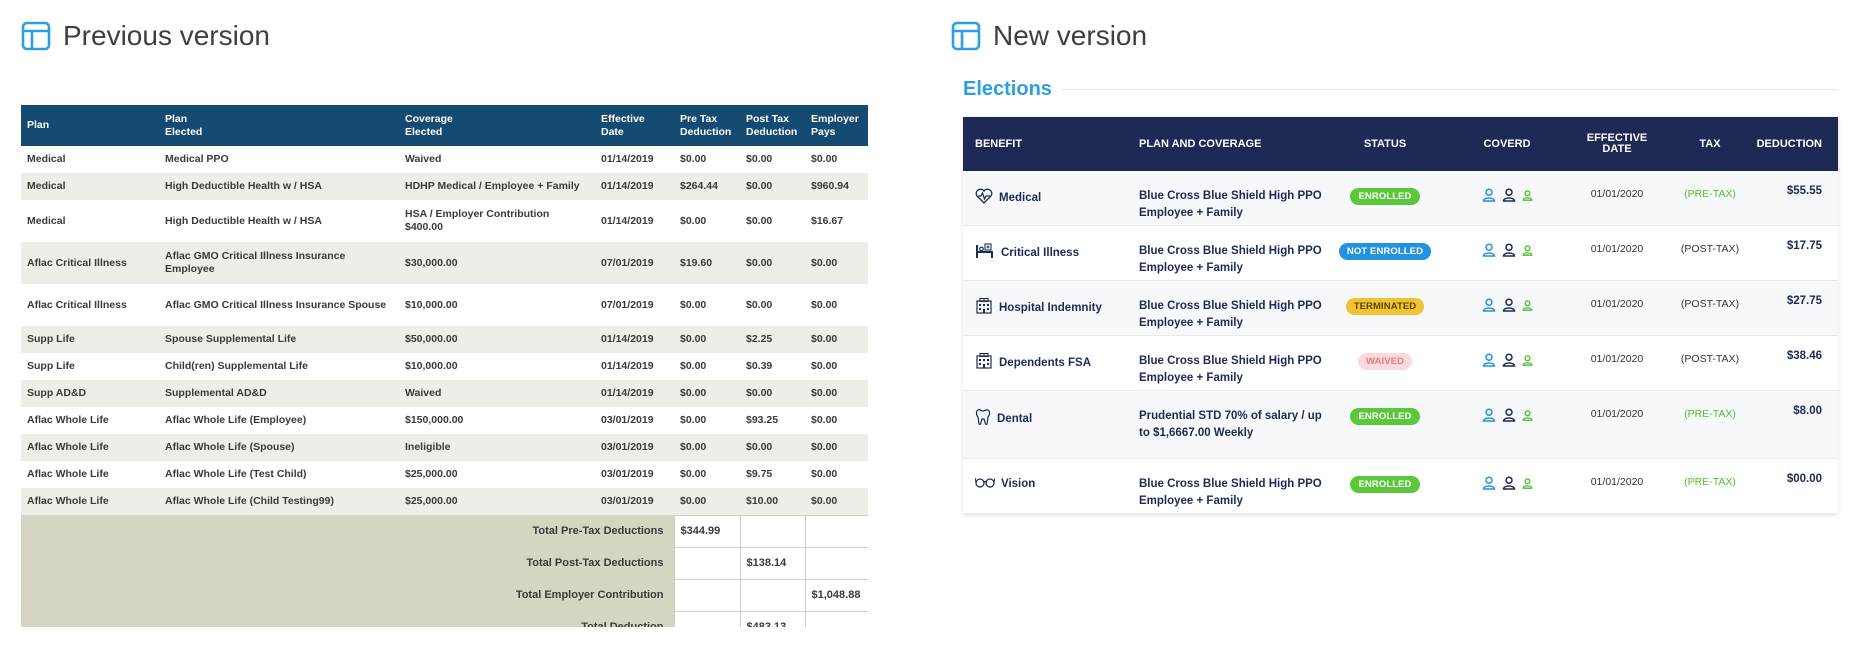 The image size is (1860, 667). Describe the element at coordinates (90, 339) in the screenshot. I see `table-cell: Supp Life` at that location.